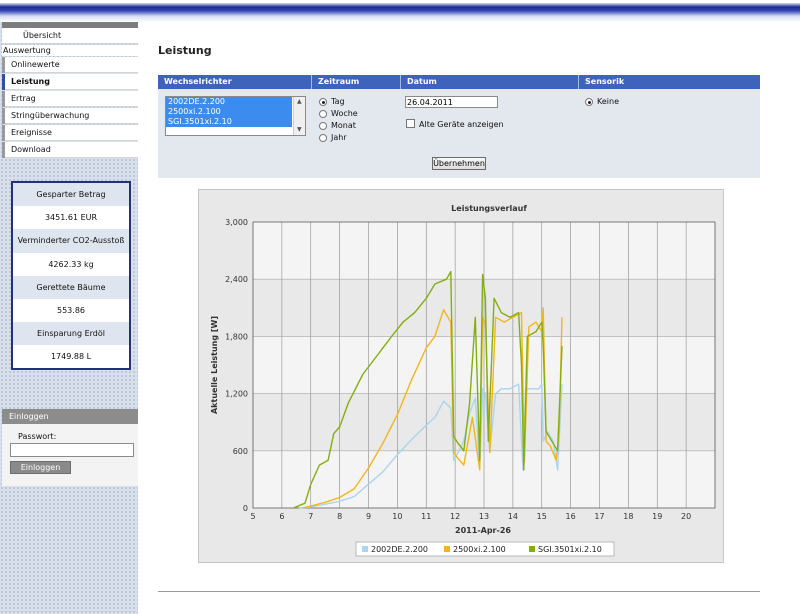 The height and width of the screenshot is (614, 800). Describe the element at coordinates (628, 516) in the screenshot. I see `x-tick-label: 18` at that location.